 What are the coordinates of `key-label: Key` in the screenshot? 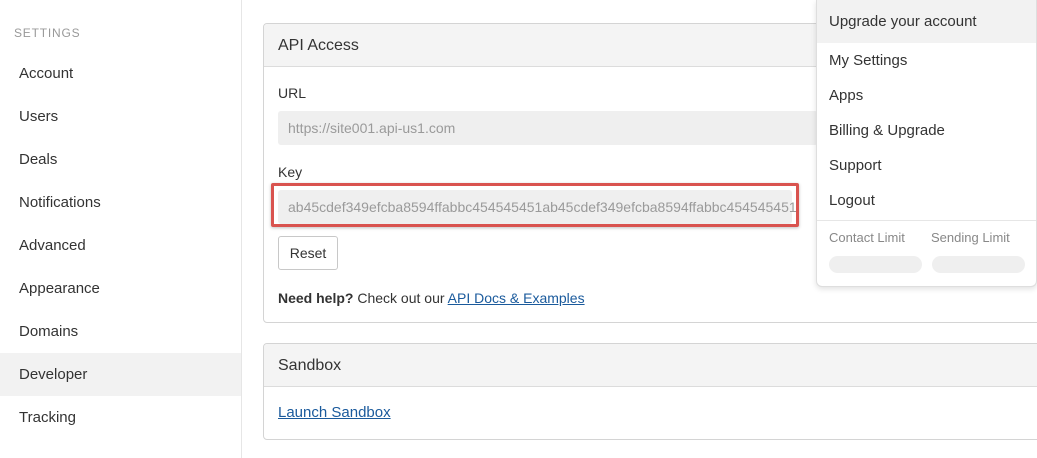 It's located at (290, 172).